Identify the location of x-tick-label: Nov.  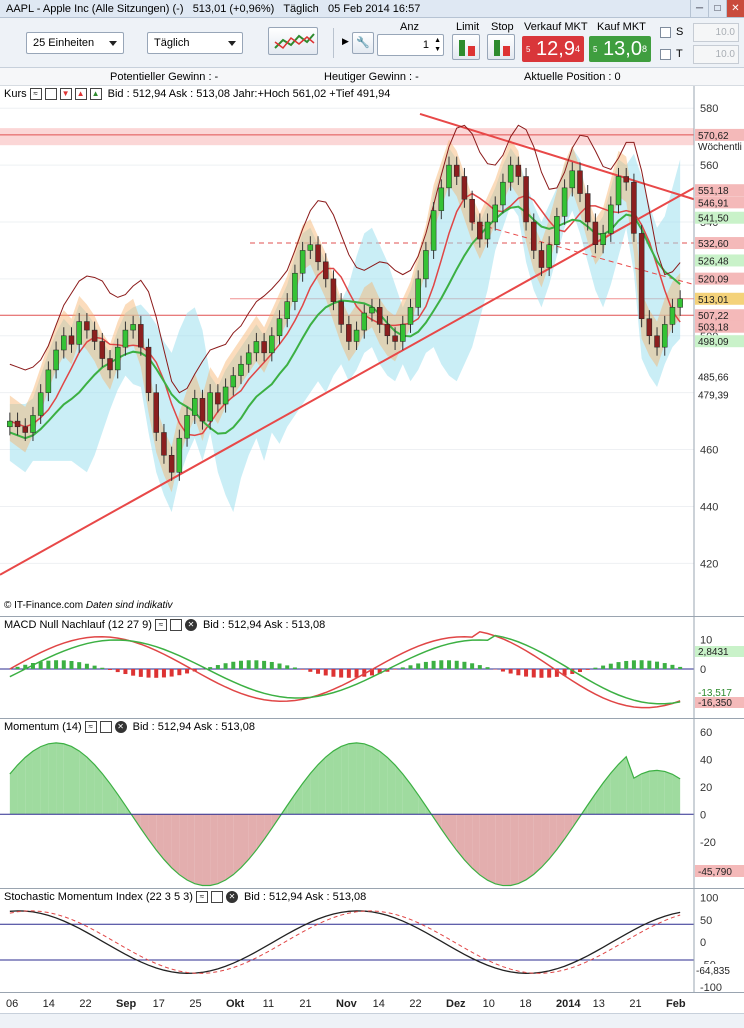
(347, 1004).